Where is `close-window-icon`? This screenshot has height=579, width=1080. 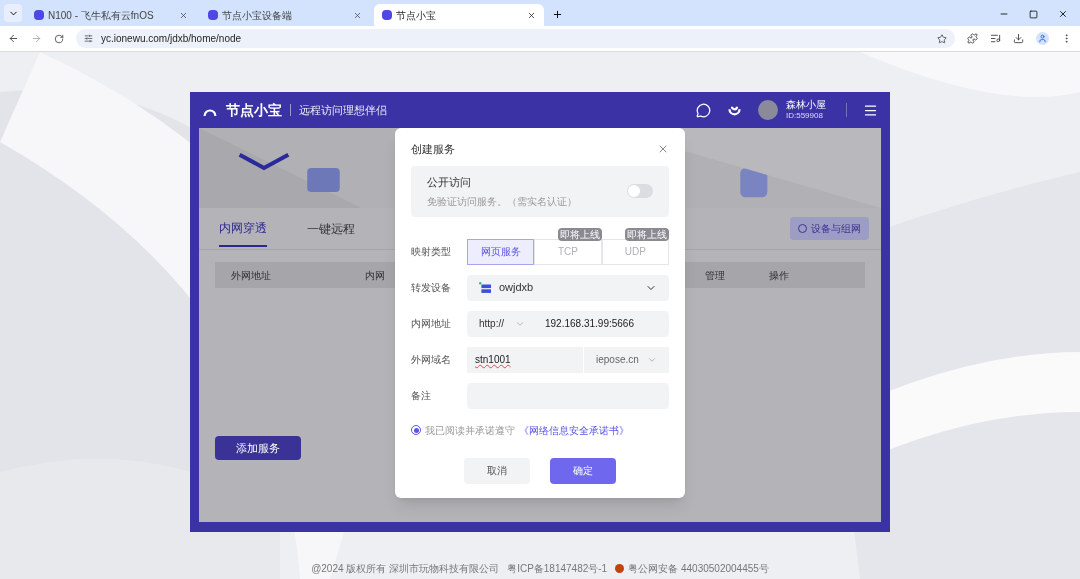
close-window-icon is located at coordinates (1063, 14).